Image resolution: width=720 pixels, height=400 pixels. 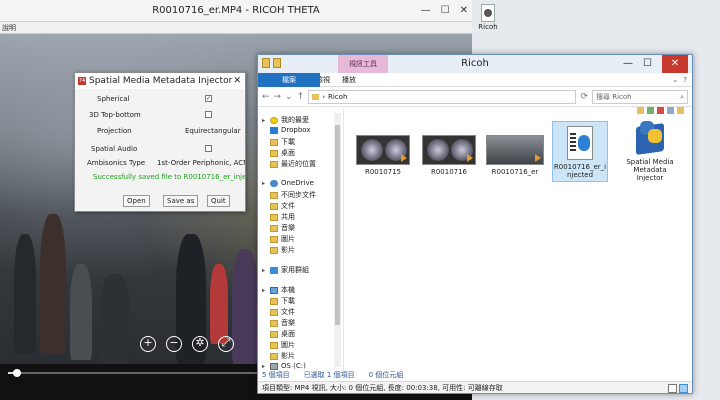 What do you see at coordinates (277, 63) in the screenshot?
I see `properties-icon` at bounding box center [277, 63].